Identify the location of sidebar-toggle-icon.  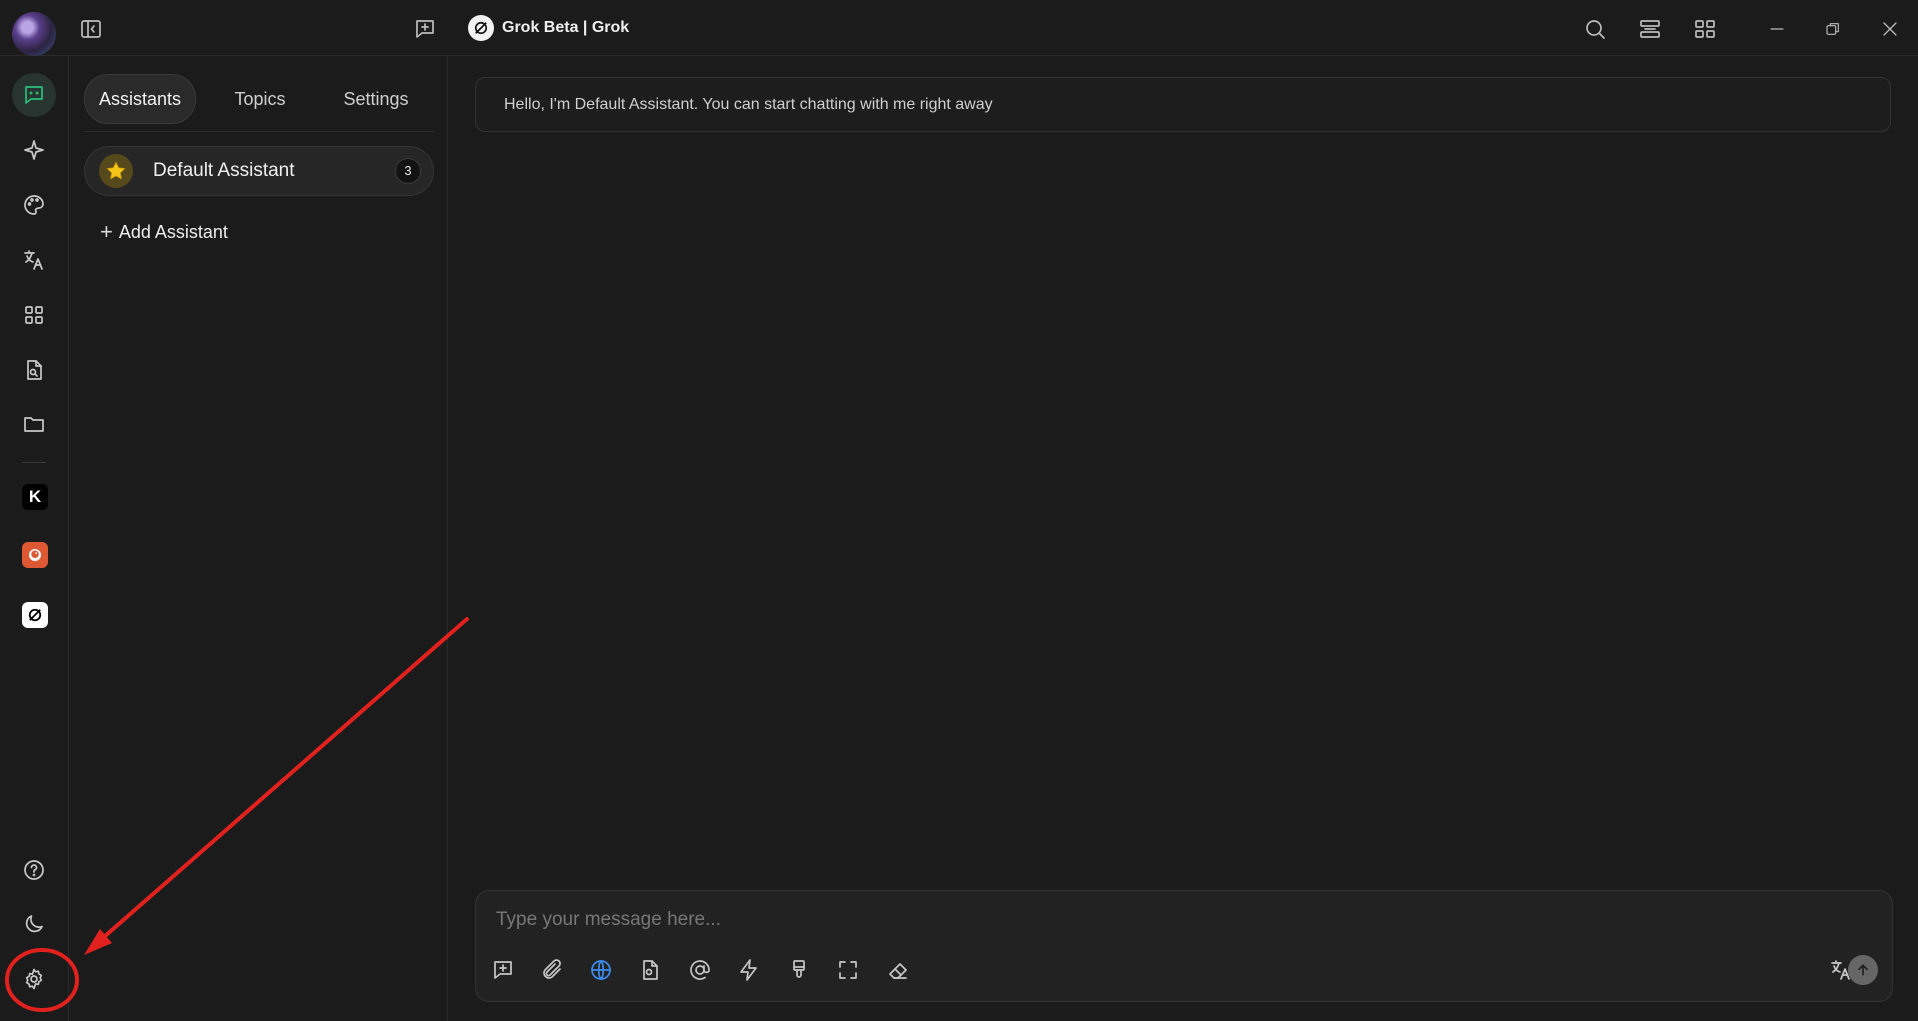
(91, 29).